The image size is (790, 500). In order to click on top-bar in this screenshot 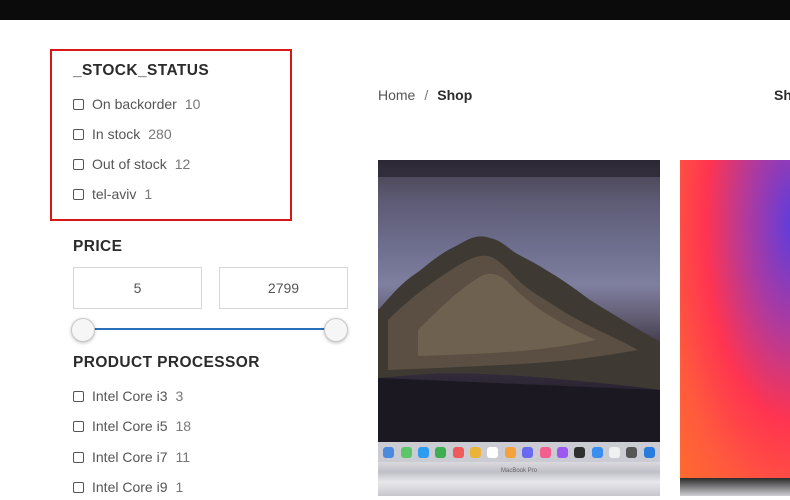, I will do `click(395, 10)`.